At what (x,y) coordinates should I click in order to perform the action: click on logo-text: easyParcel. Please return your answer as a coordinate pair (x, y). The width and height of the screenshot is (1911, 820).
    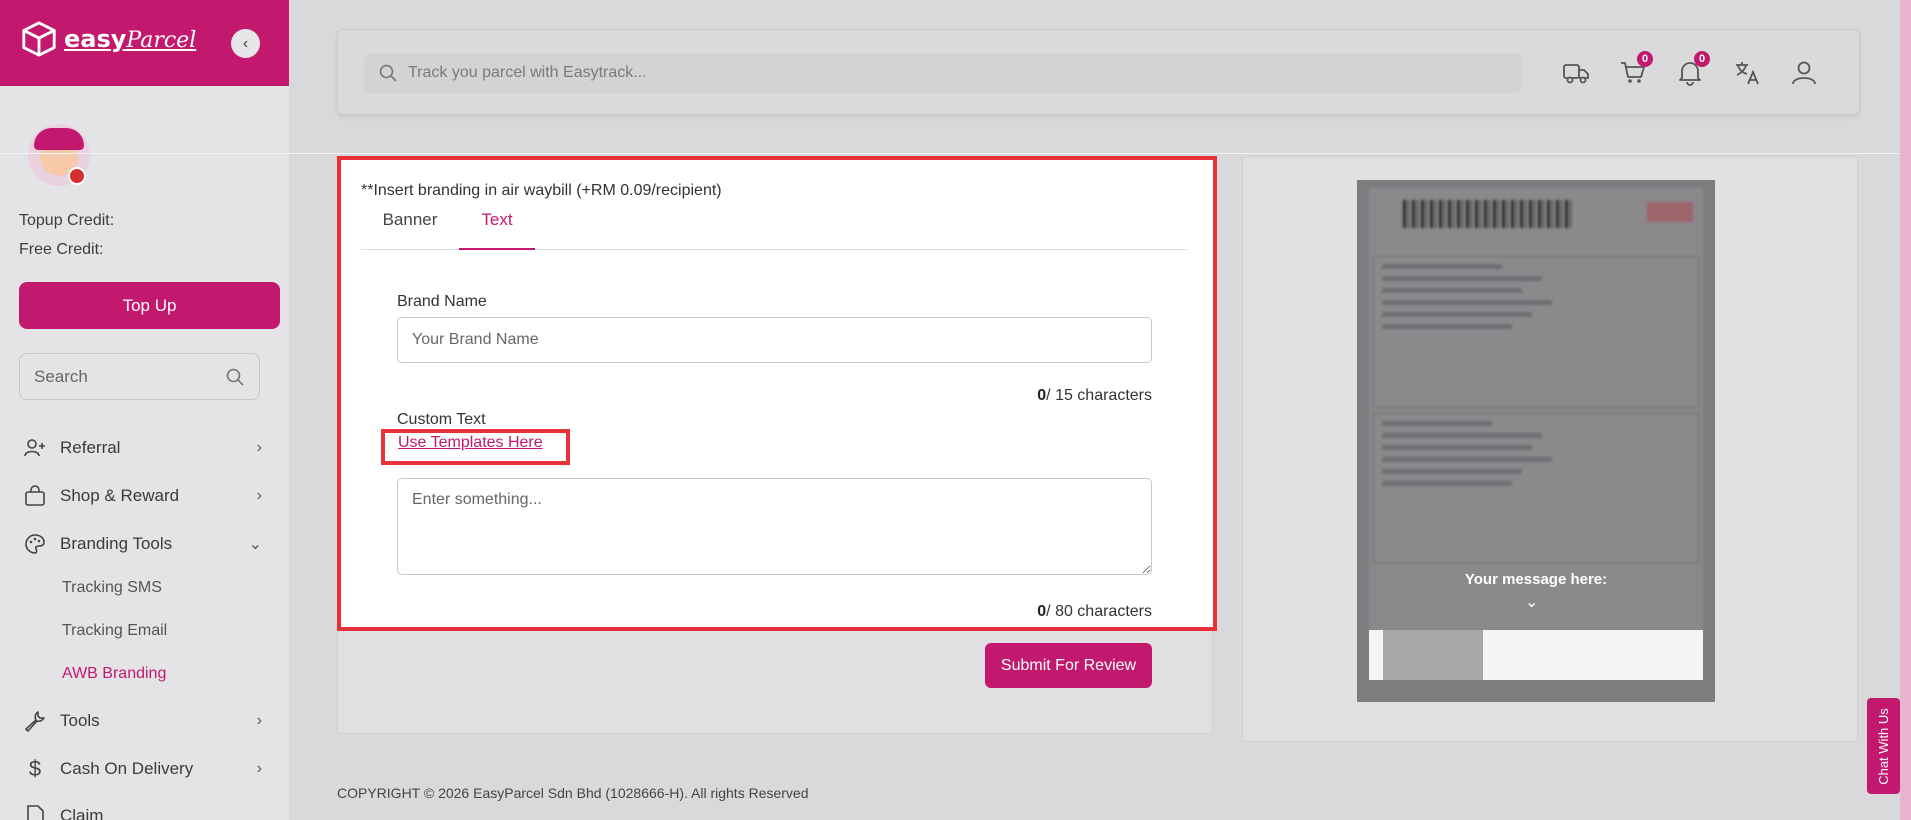
    Looking at the image, I should click on (130, 39).